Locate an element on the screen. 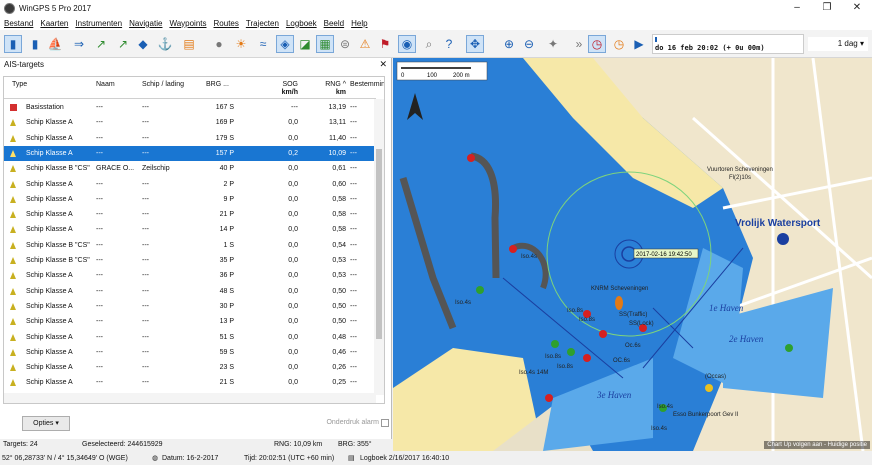 This screenshot has height=465, width=872. table-row: Schip Klasse A --- --- 13 P 0,0 0,50 --- is located at coordinates (189, 321).